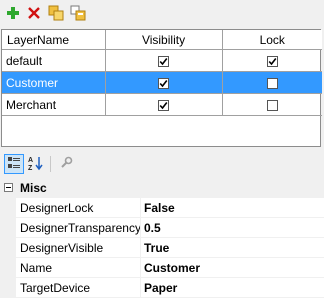  Describe the element at coordinates (8, 187) in the screenshot. I see `collapse-icon` at that location.